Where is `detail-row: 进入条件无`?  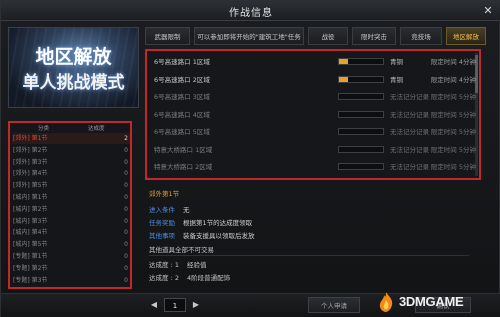
detail-row: 进入条件无 is located at coordinates (169, 209).